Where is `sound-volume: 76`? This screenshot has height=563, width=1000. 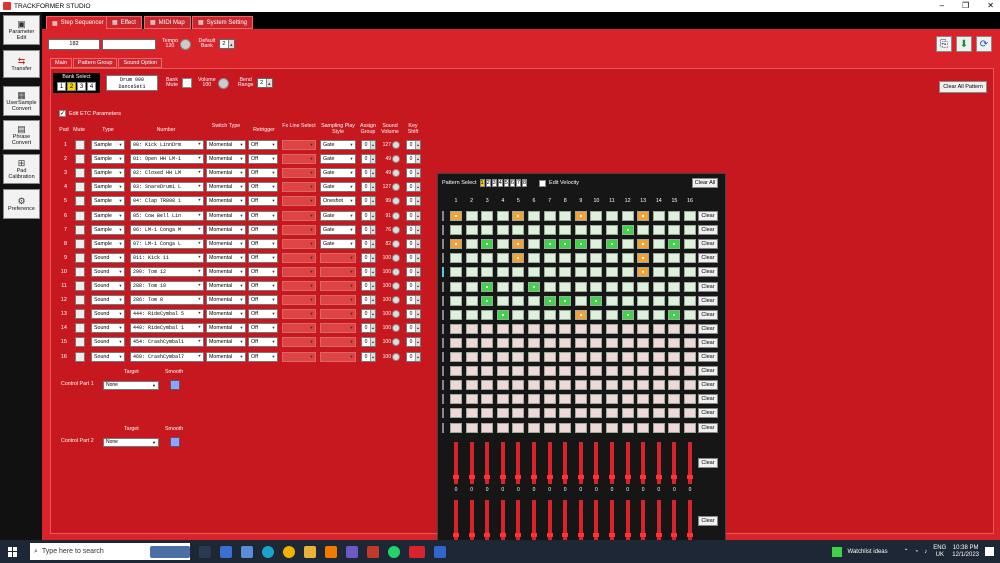 sound-volume: 76 is located at coordinates (389, 230).